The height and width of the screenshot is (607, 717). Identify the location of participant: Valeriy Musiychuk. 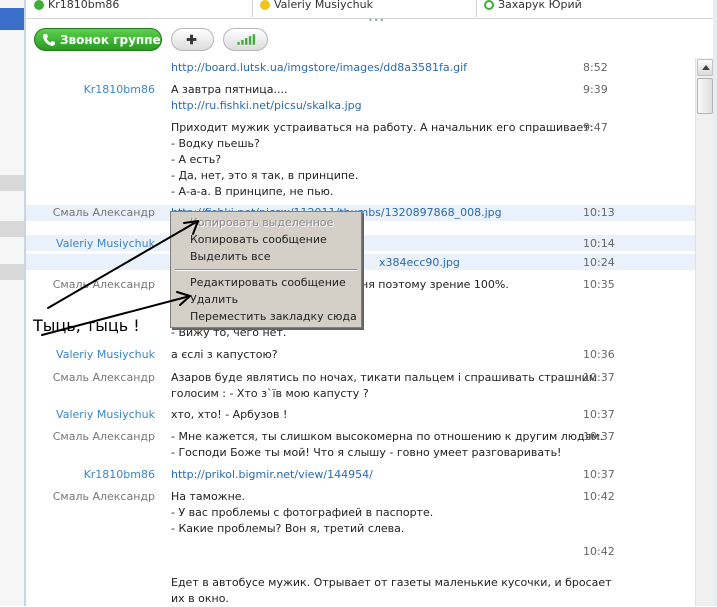
(316, 8).